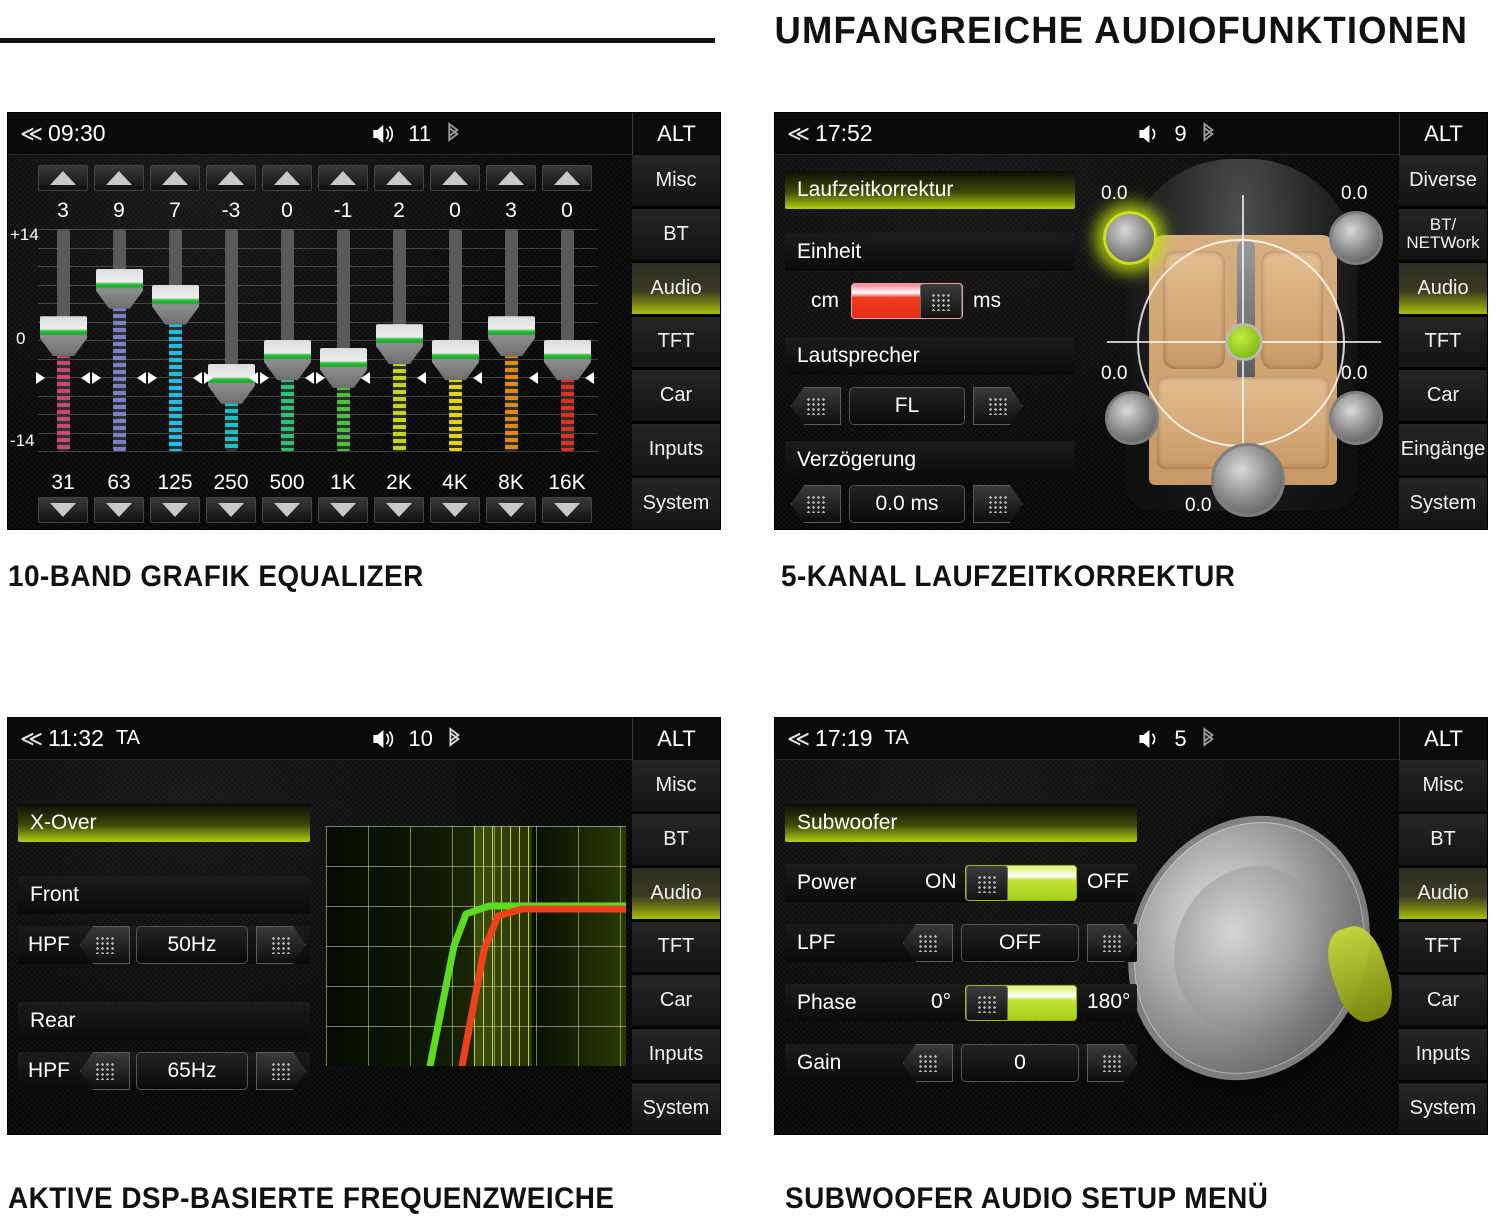 Image resolution: width=1500 pixels, height=1223 pixels. I want to click on eq-band: 3 31, so click(63, 346).